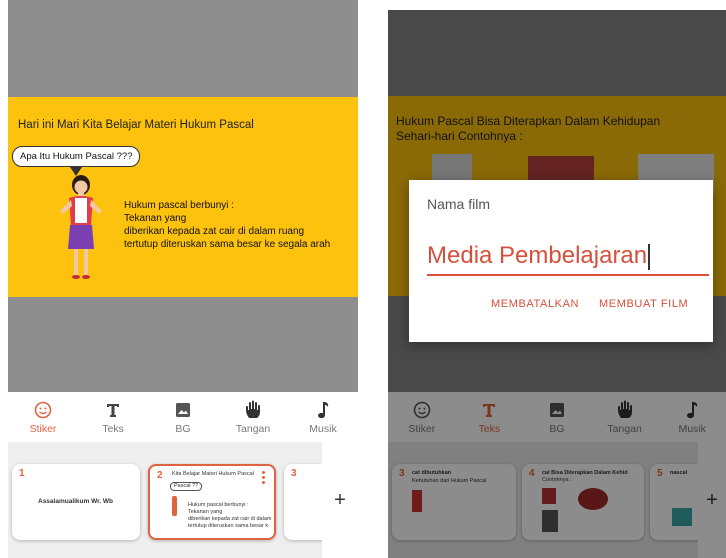 The height and width of the screenshot is (558, 726). I want to click on smiley-icon, so click(43, 410).